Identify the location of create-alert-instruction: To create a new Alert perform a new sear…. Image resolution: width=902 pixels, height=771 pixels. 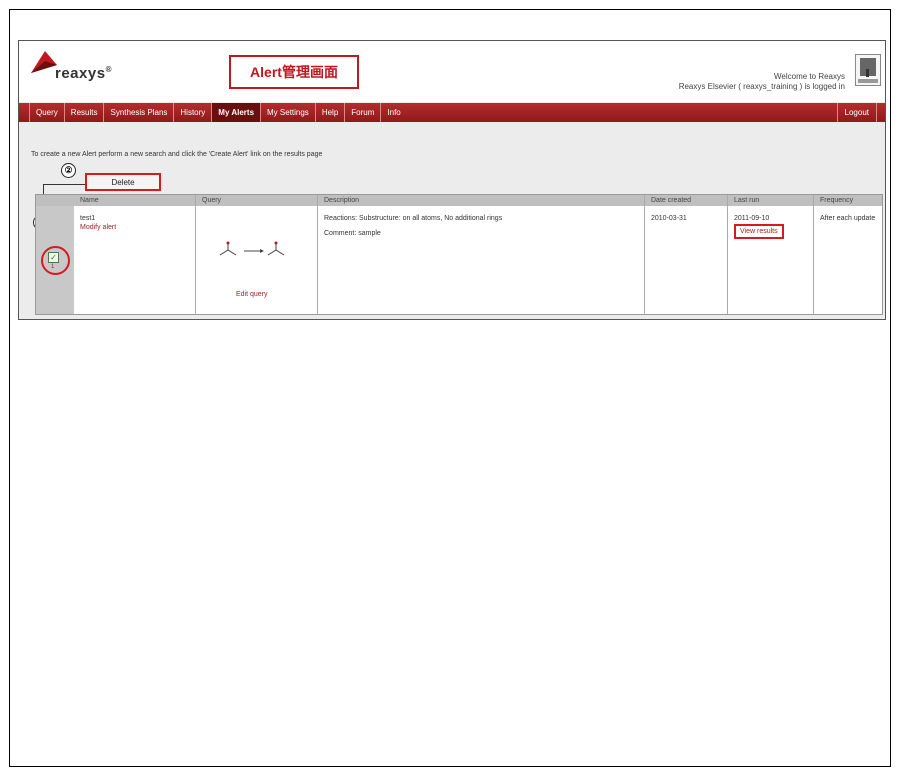
(177, 154).